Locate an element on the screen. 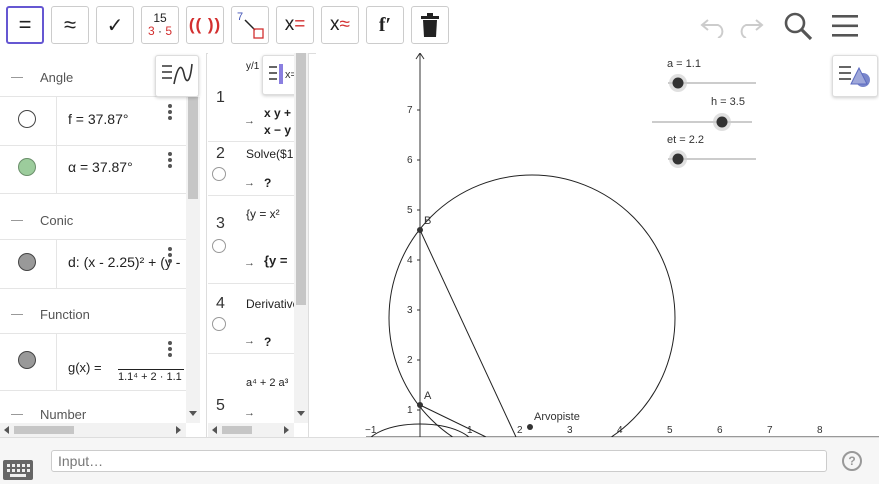 This screenshot has height=485, width=879. cas-horizontal-scrollbar is located at coordinates (251, 430).